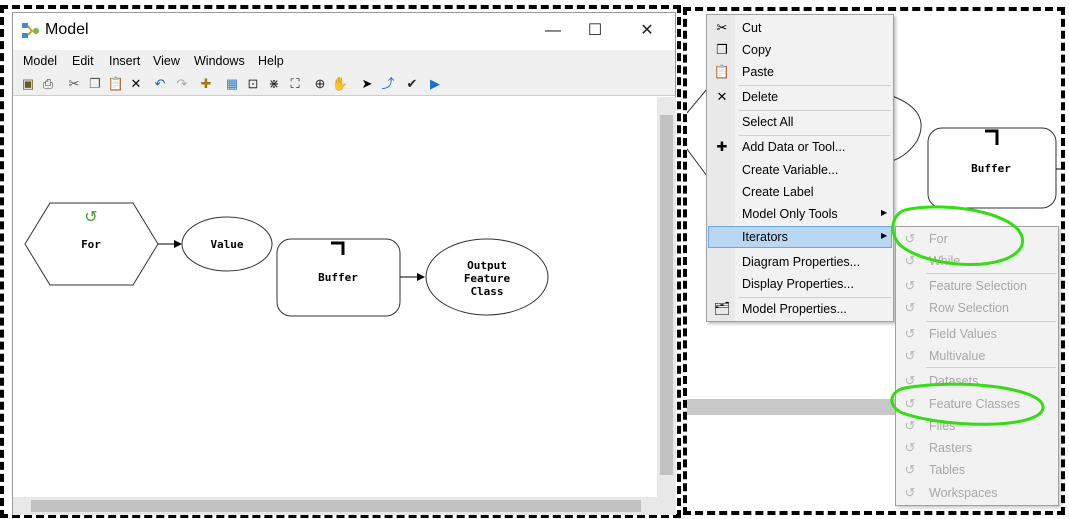  What do you see at coordinates (48, 84) in the screenshot?
I see `print-icon: ⎙` at bounding box center [48, 84].